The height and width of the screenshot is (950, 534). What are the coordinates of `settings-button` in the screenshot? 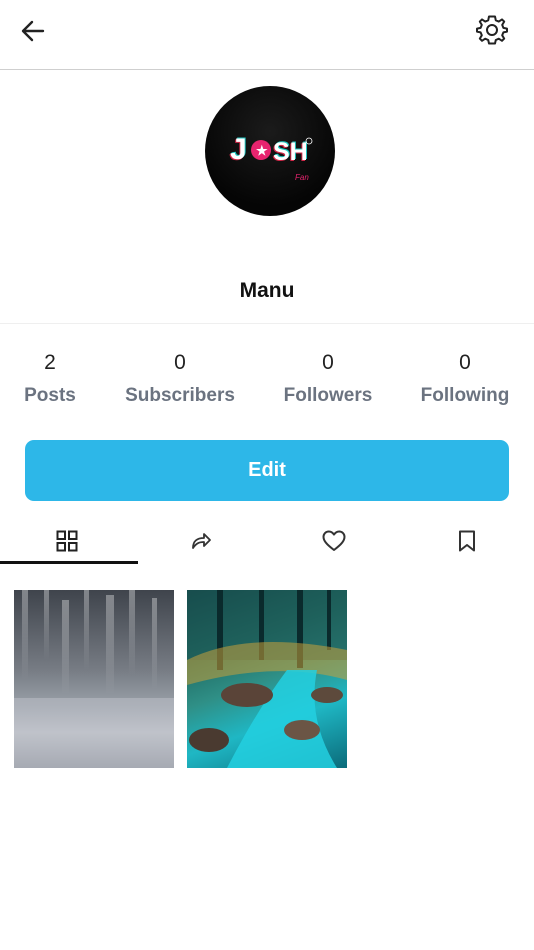 It's located at (492, 32).